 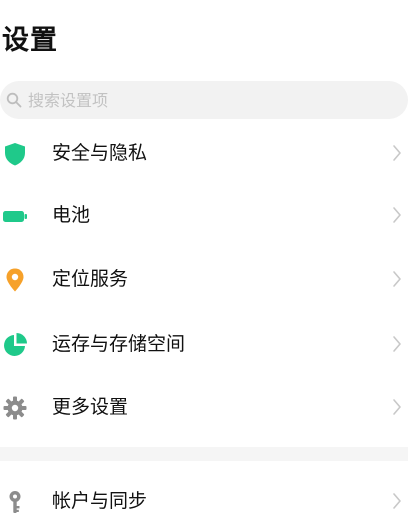 I want to click on page-title: 设置, so click(x=30, y=40).